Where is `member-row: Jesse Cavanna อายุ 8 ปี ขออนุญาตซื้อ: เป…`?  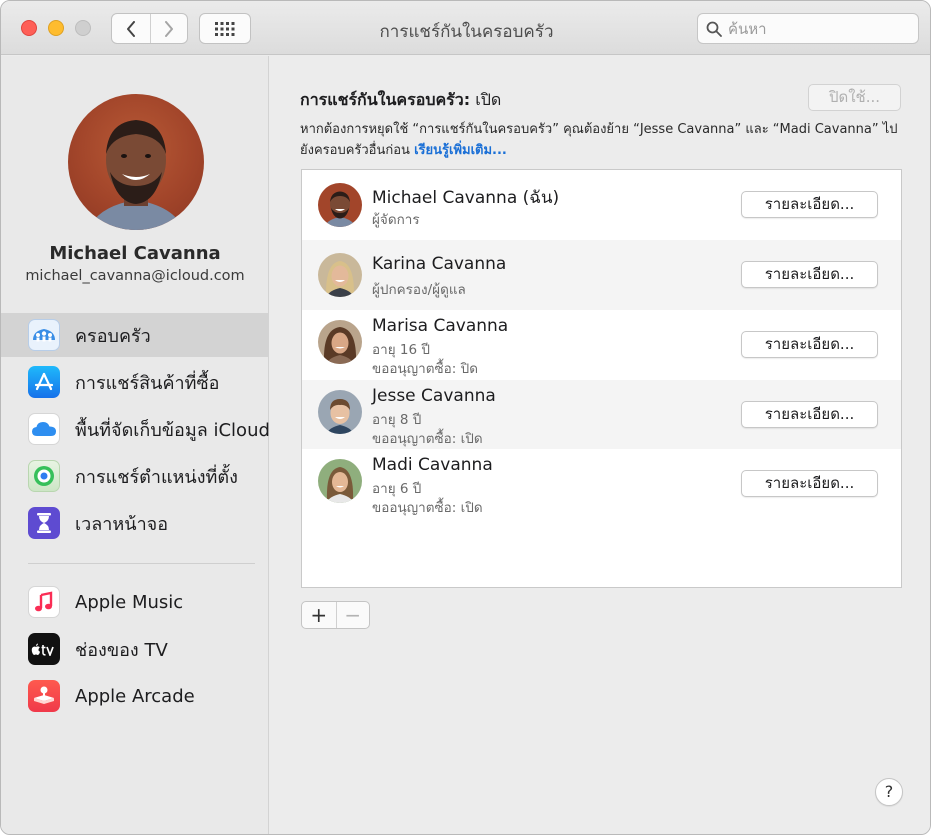 member-row: Jesse Cavanna อายุ 8 ปี ขออนุญาตซื้อ: เป… is located at coordinates (601, 414).